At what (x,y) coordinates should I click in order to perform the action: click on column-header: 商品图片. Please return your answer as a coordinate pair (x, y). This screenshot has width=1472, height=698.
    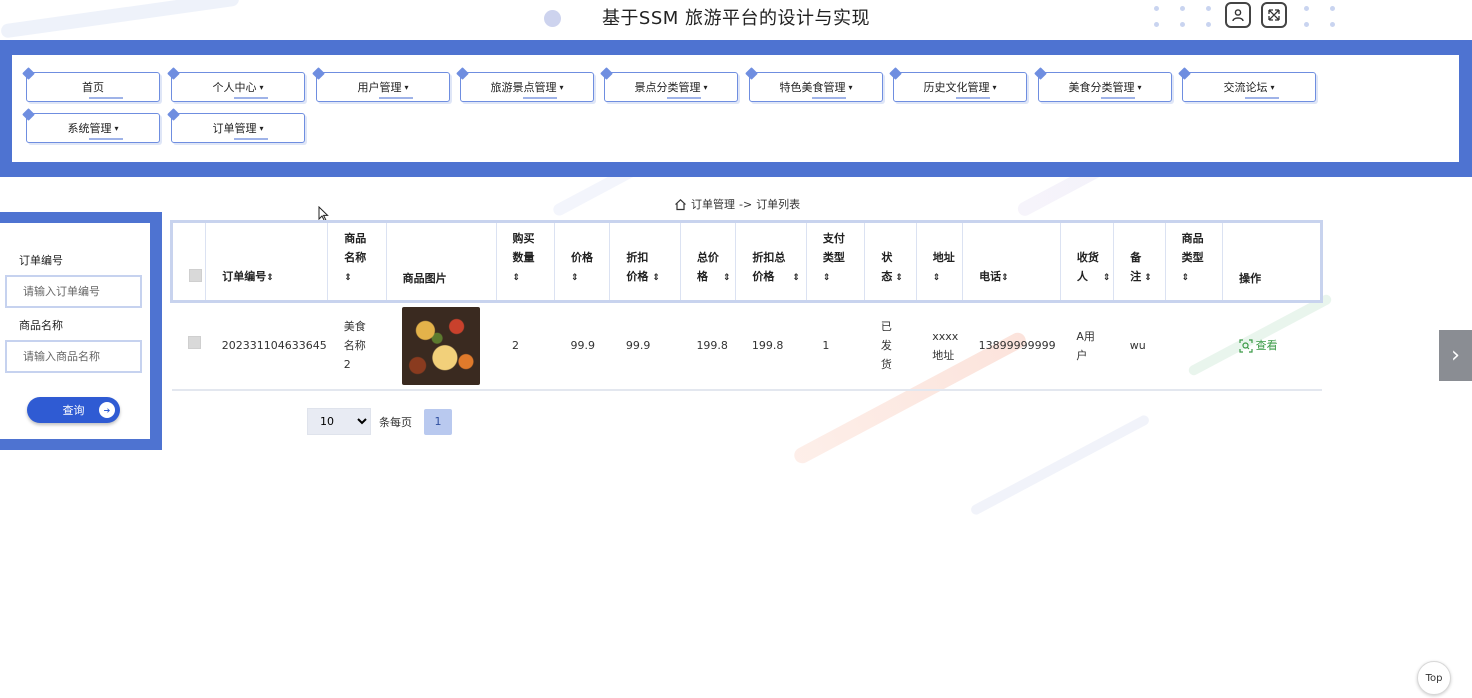
    Looking at the image, I should click on (441, 261).